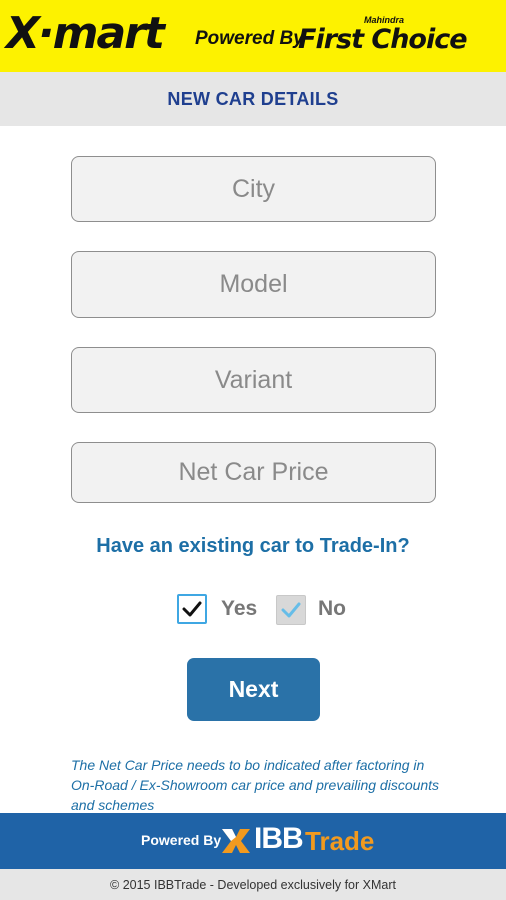  What do you see at coordinates (340, 841) in the screenshot?
I see `footer-brand-secondary: Trade` at bounding box center [340, 841].